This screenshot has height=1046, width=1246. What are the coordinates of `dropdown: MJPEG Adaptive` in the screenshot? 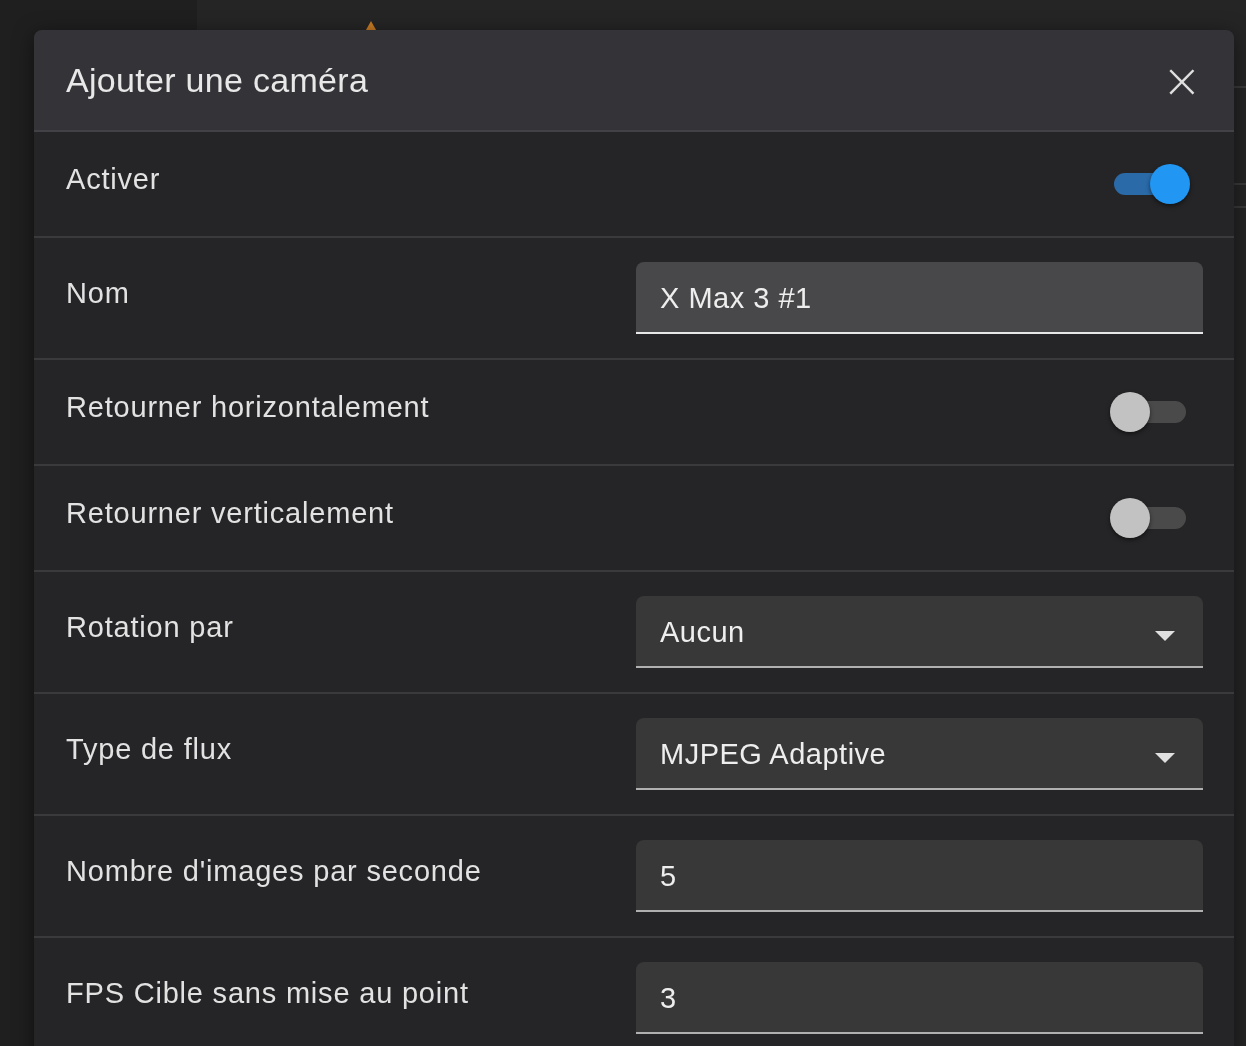 It's located at (919, 754).